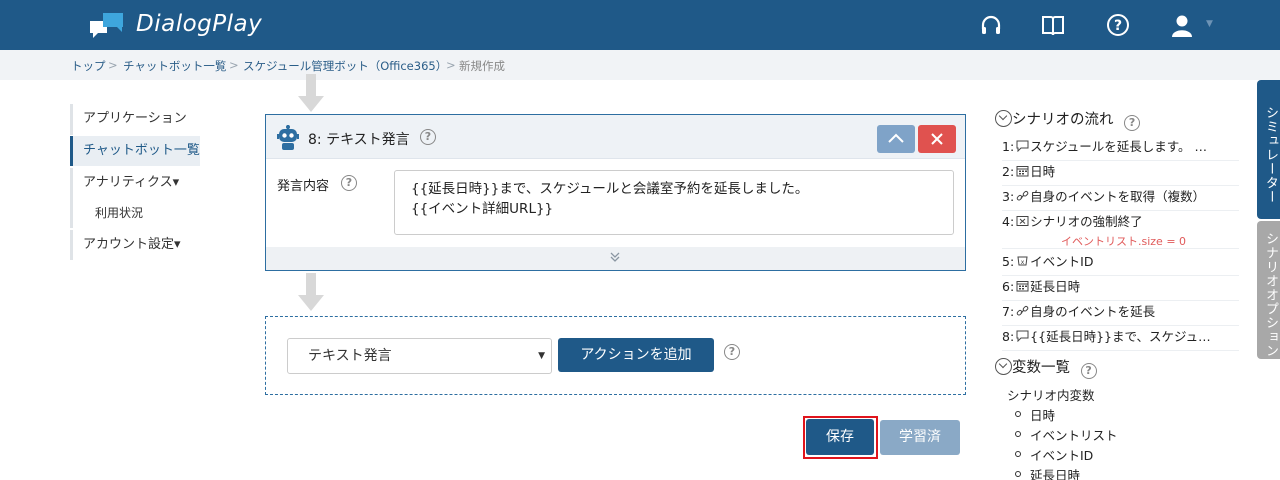 The image size is (1280, 480). What do you see at coordinates (482, 66) in the screenshot?
I see `breadcrumb-current: 新規作成` at bounding box center [482, 66].